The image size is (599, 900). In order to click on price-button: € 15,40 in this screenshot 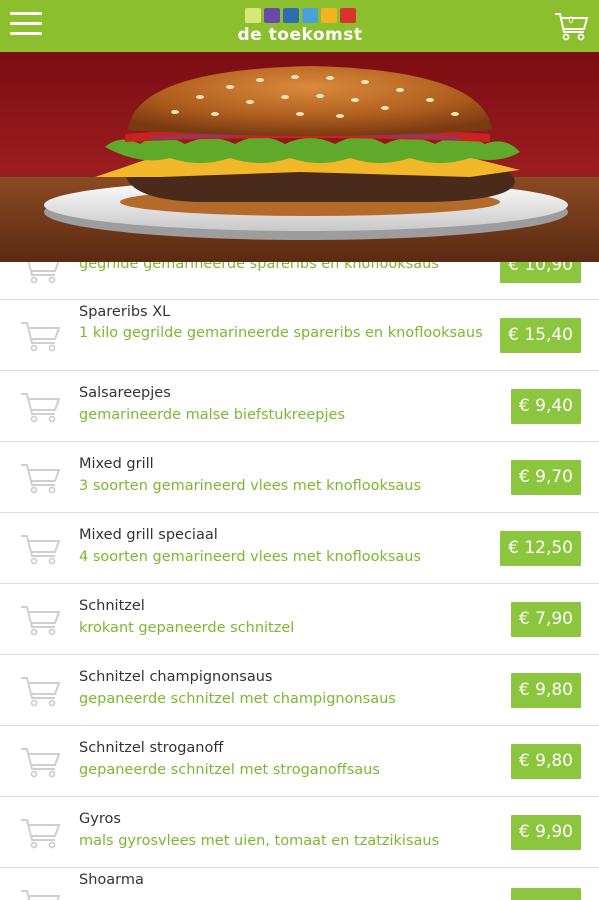, I will do `click(540, 335)`.